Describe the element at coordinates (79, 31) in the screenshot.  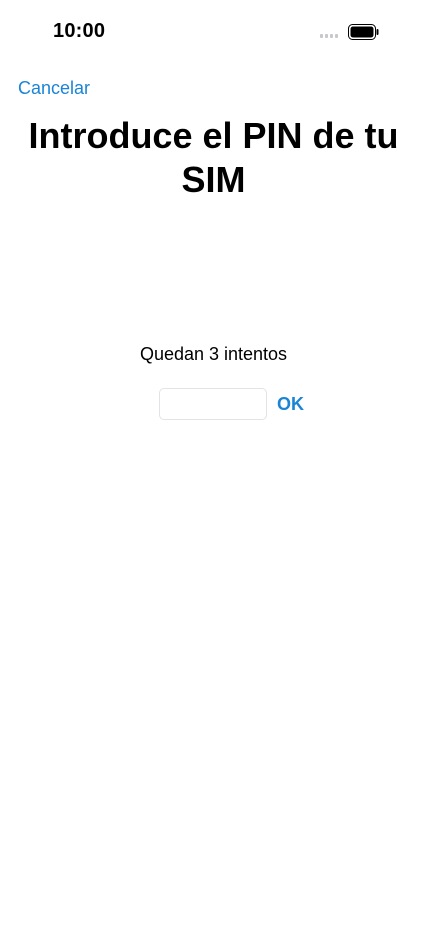
I see `status-time: 10:00` at that location.